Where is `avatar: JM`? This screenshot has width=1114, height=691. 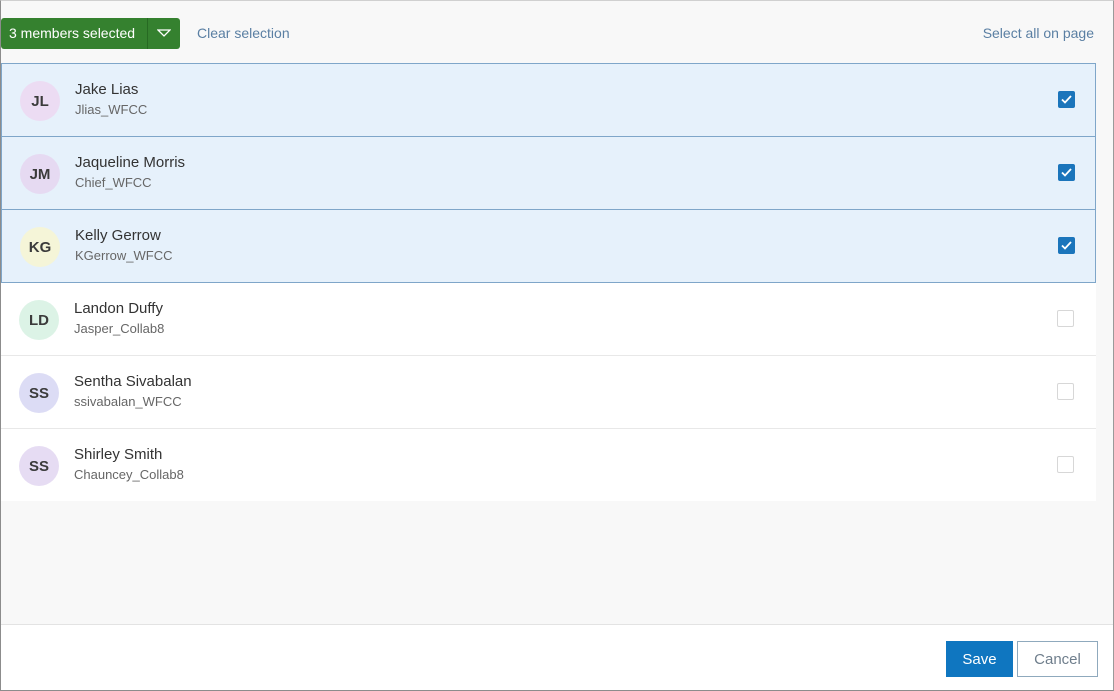 avatar: JM is located at coordinates (40, 174).